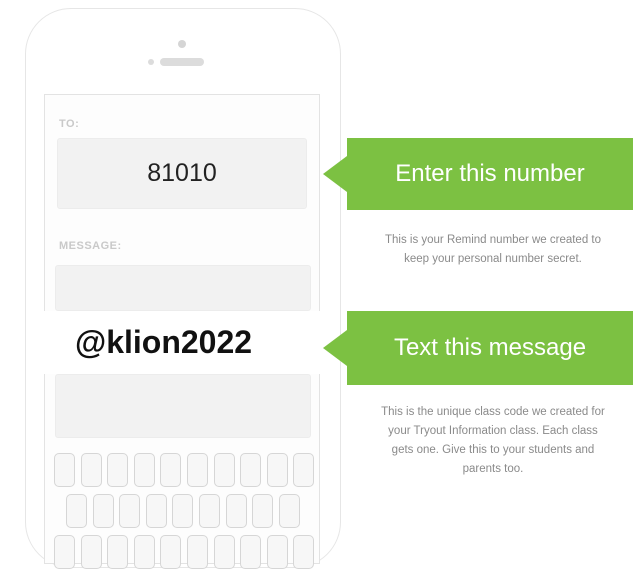 The image size is (633, 569). What do you see at coordinates (164, 342) in the screenshot?
I see `class-code: @klion2022` at bounding box center [164, 342].